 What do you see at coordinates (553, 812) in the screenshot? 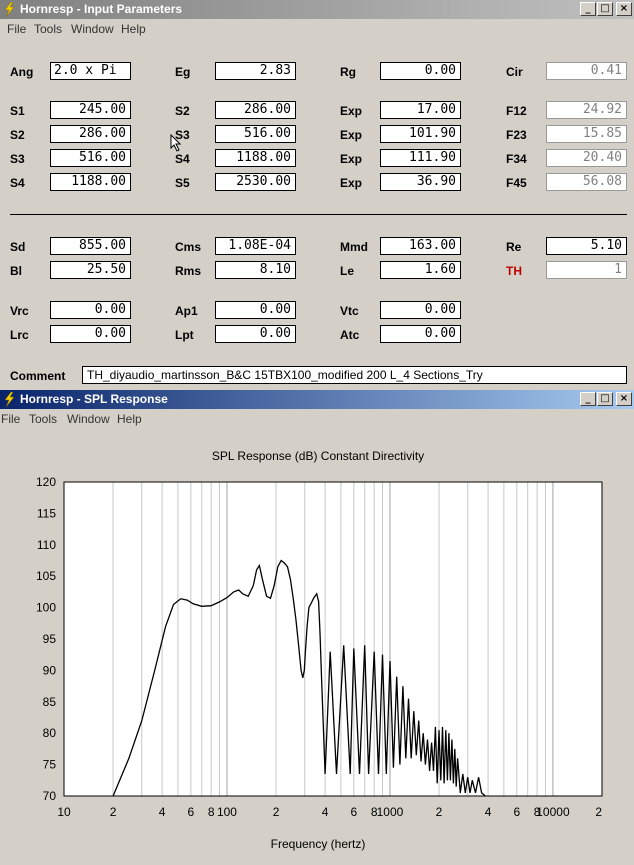
I see `x-tick-label: 10000` at bounding box center [553, 812].